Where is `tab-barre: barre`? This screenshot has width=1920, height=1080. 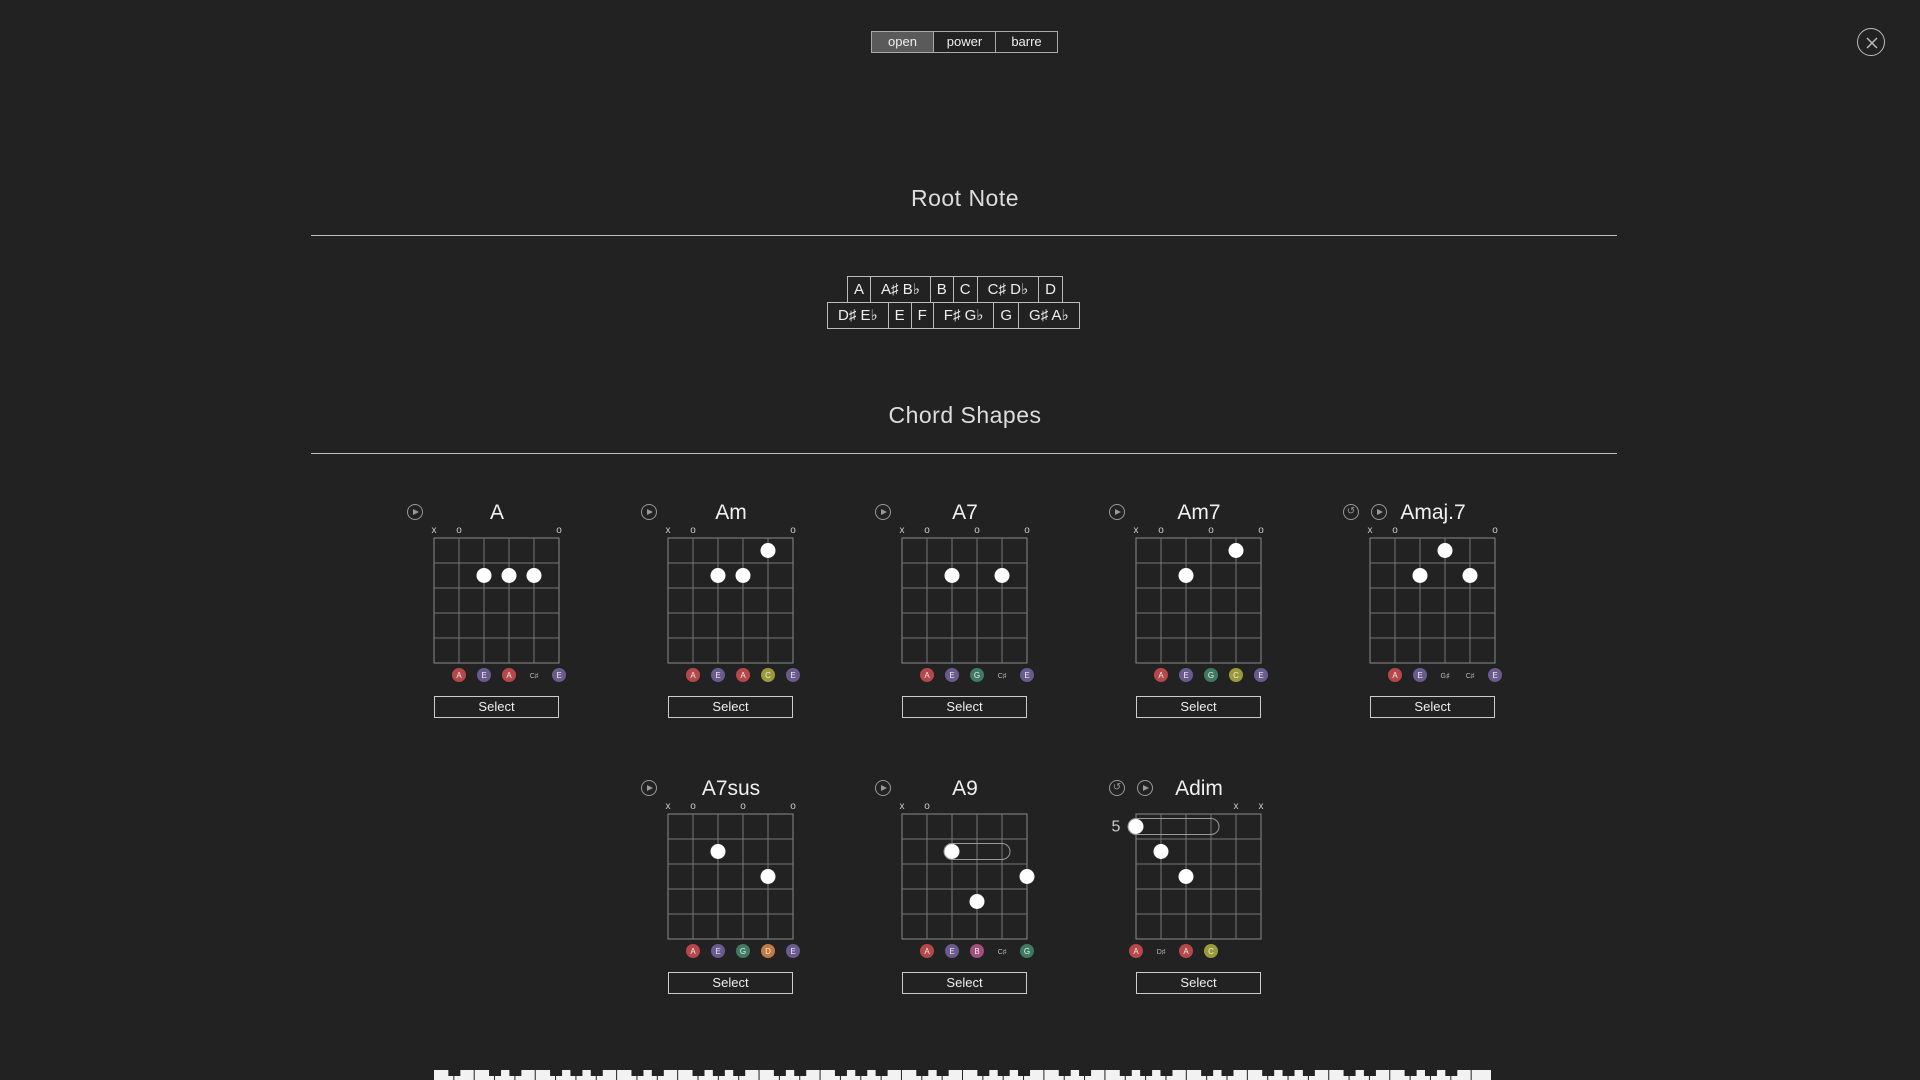
tab-barre: barre is located at coordinates (1026, 42).